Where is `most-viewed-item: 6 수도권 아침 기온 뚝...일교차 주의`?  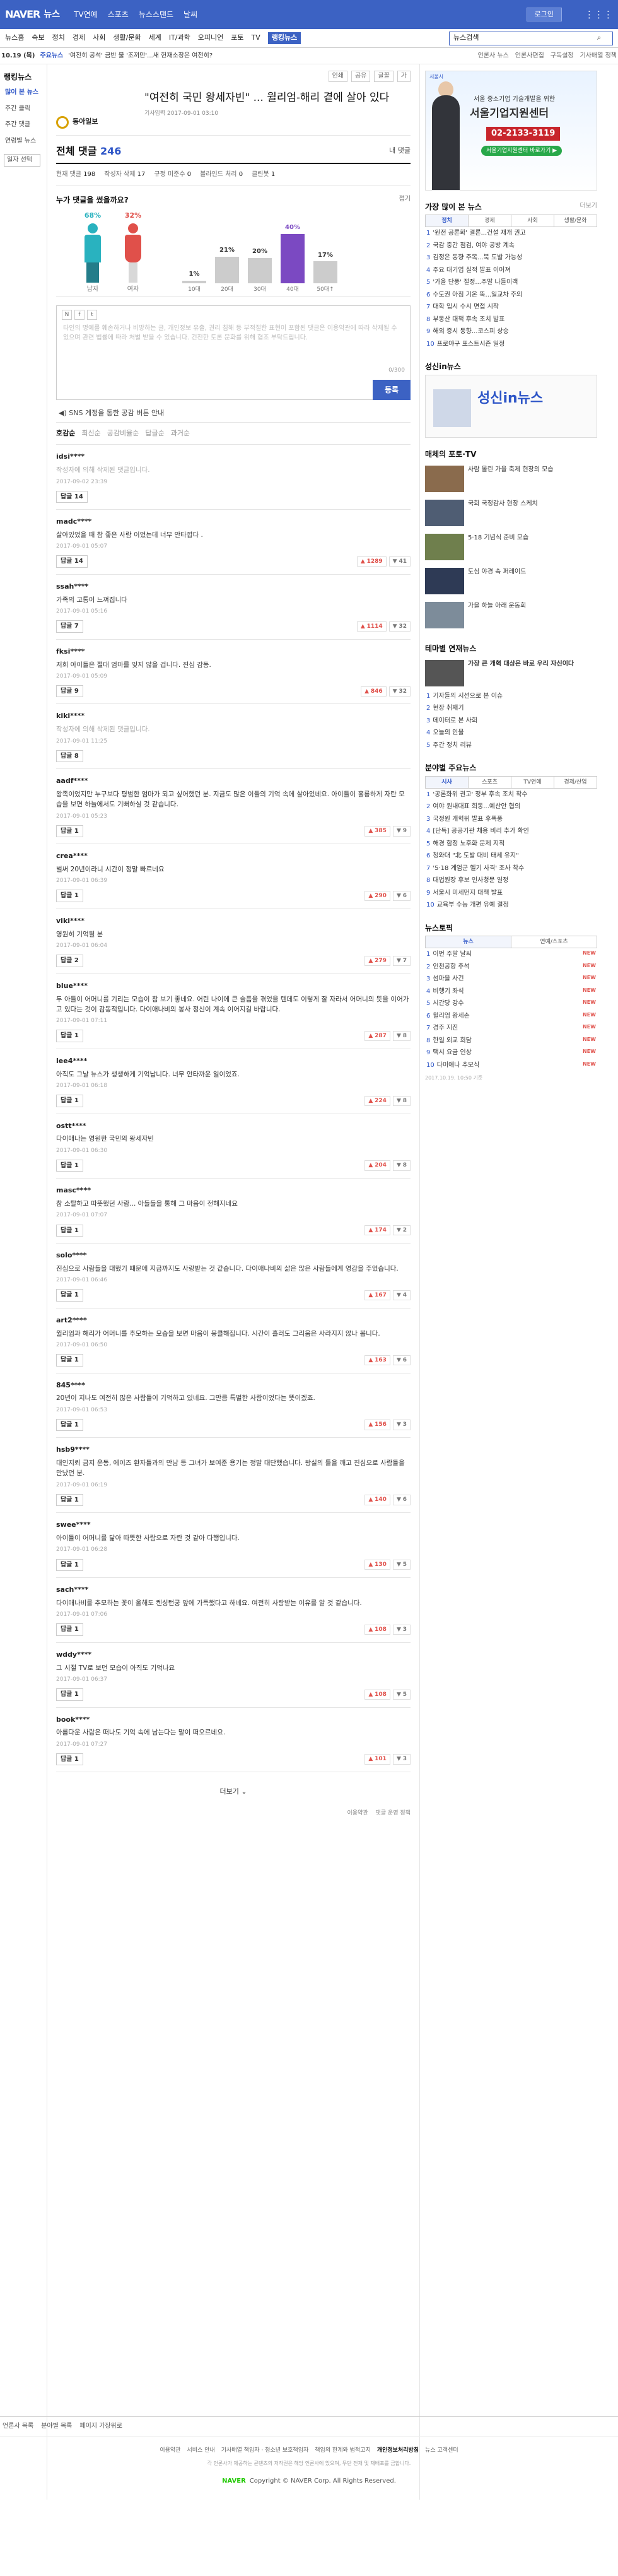 most-viewed-item: 6 수도권 아침 기온 뚝...일교차 주의 is located at coordinates (511, 295).